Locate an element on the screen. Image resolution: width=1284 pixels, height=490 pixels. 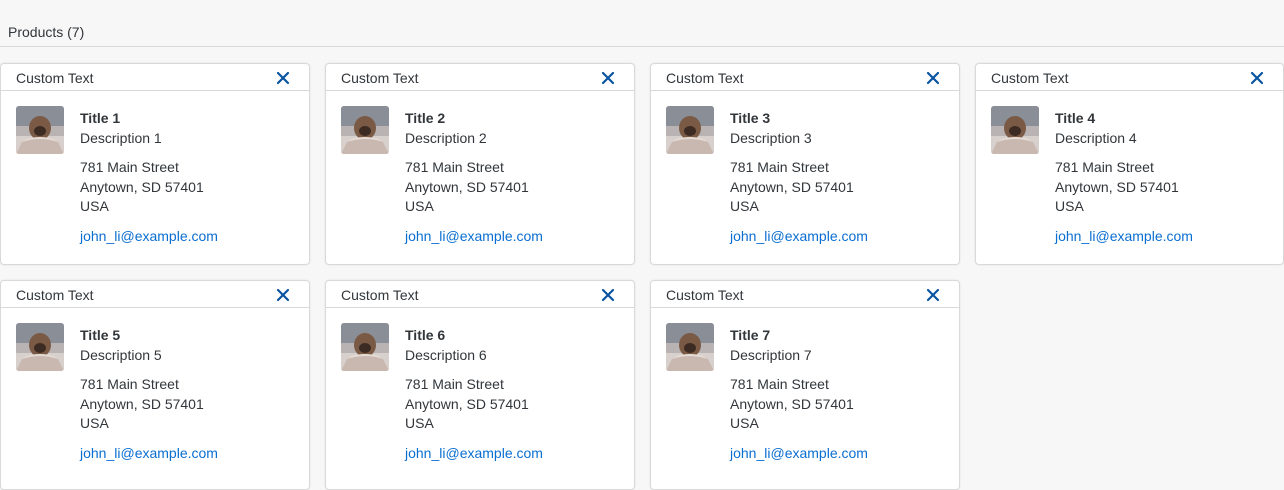
card-description: Description 6 is located at coordinates (446, 355).